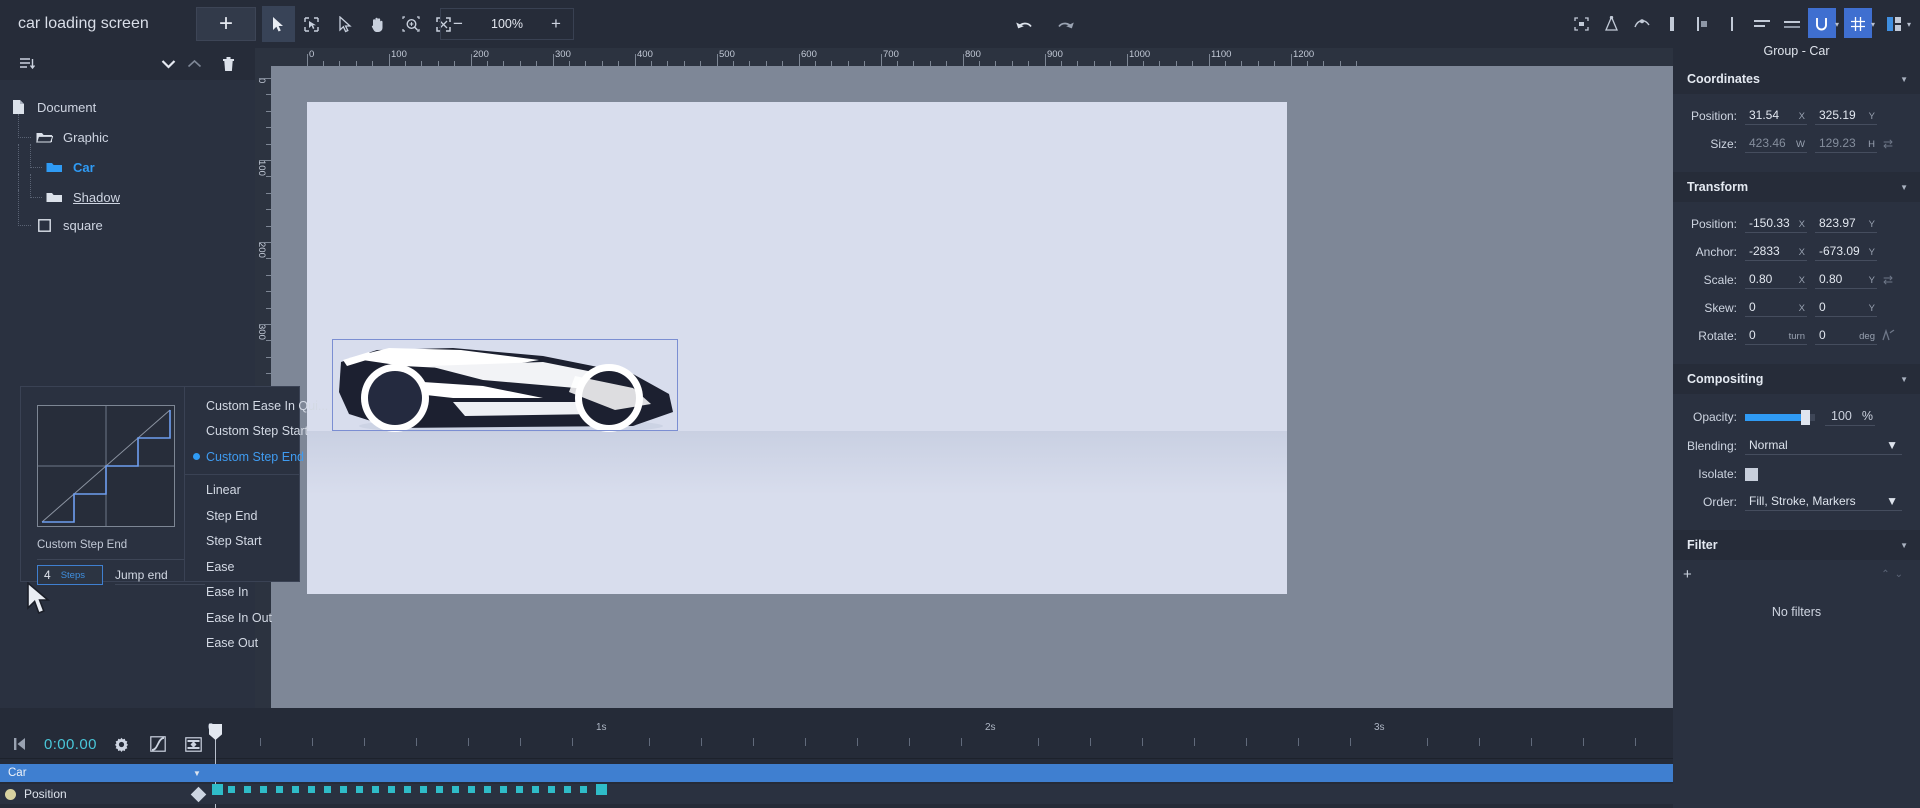 This screenshot has width=1920, height=808. What do you see at coordinates (1821, 24) in the screenshot?
I see `snap-enable-toggle-icon` at bounding box center [1821, 24].